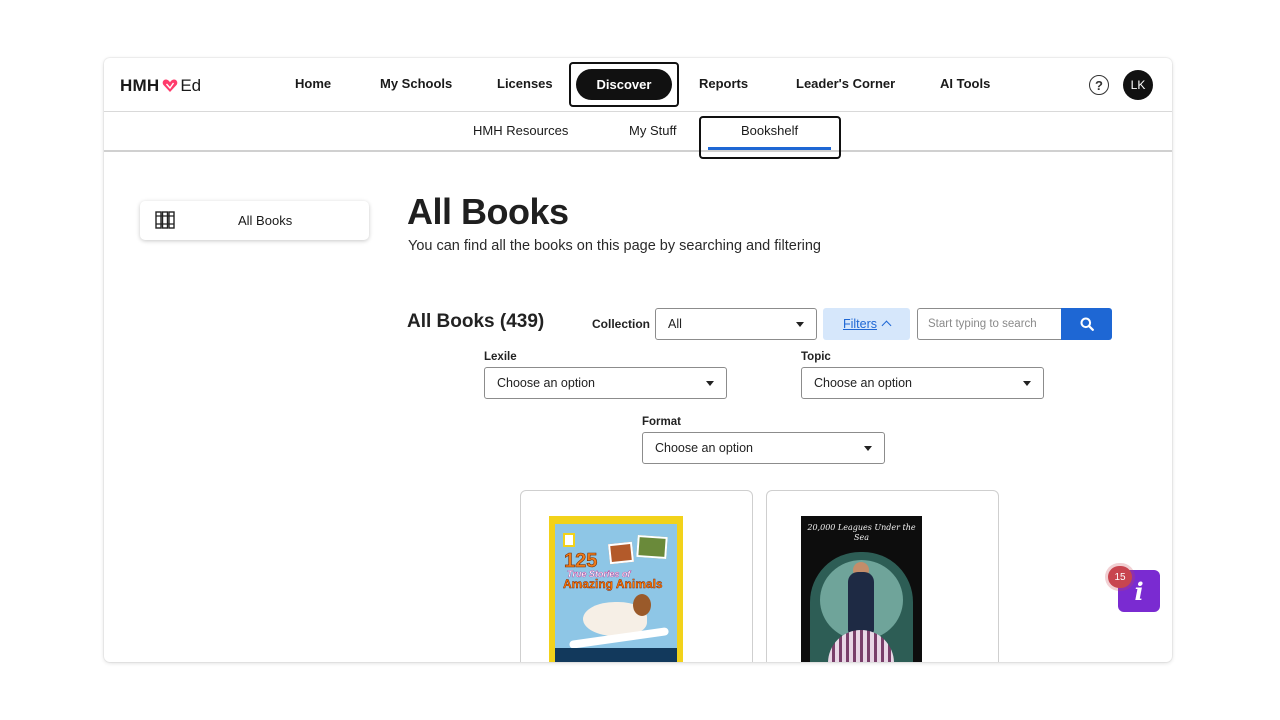 The height and width of the screenshot is (720, 1280). I want to click on subnav-bookshelf: Bookshelf, so click(769, 130).